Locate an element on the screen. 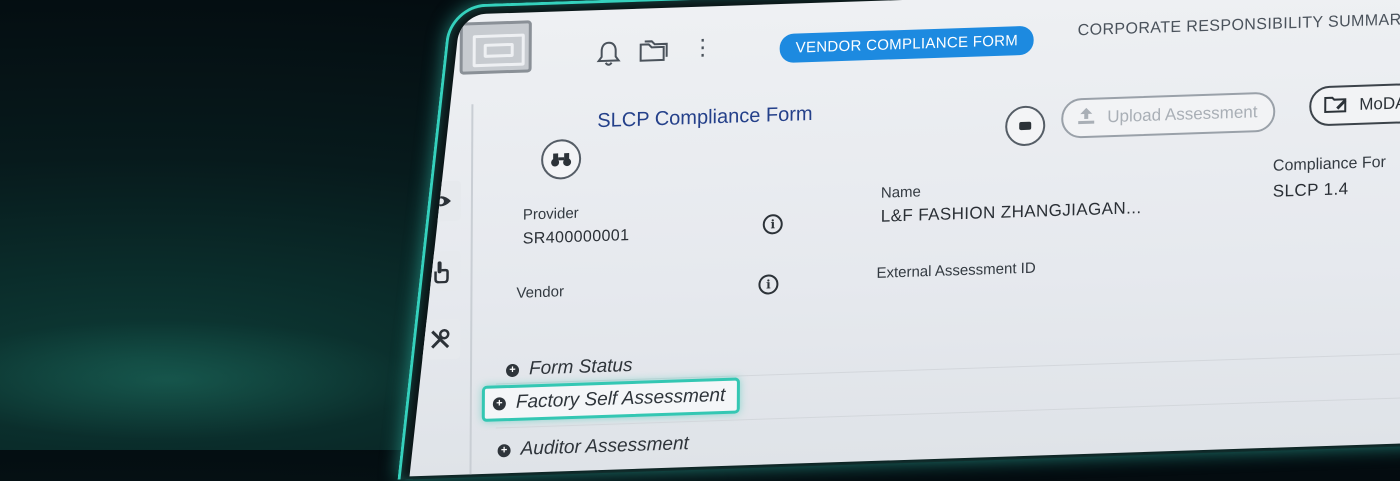 The image size is (1400, 481). name-label: Name is located at coordinates (900, 192).